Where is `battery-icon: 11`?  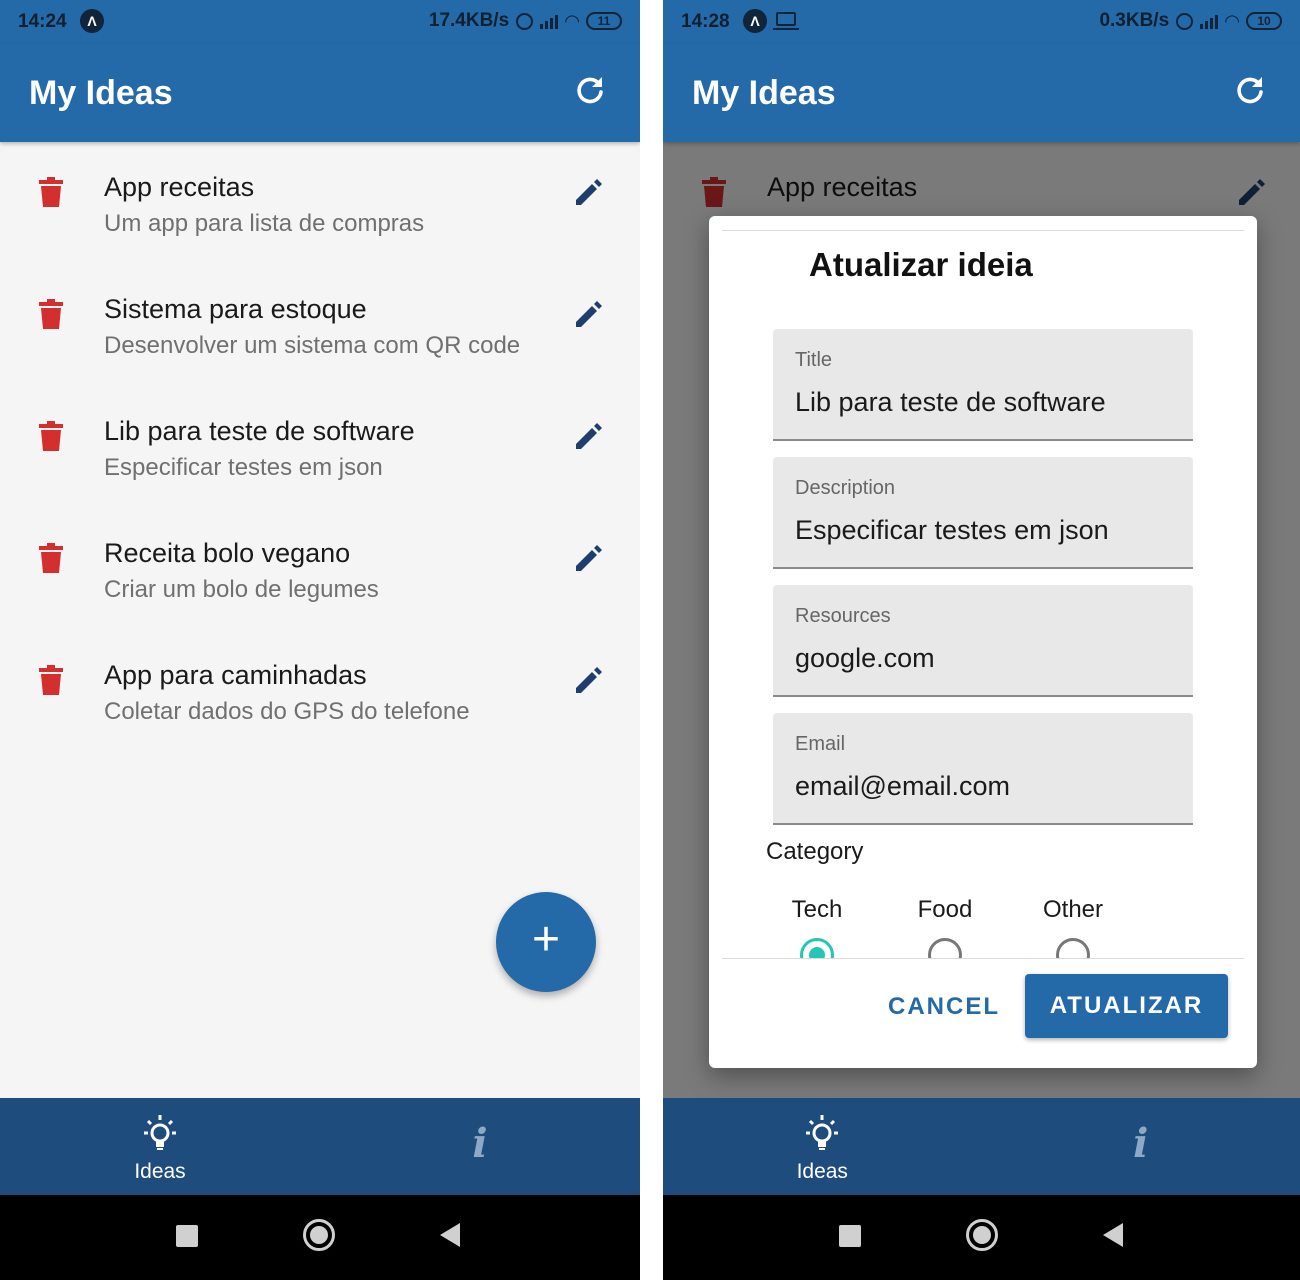
battery-icon: 11 is located at coordinates (604, 21).